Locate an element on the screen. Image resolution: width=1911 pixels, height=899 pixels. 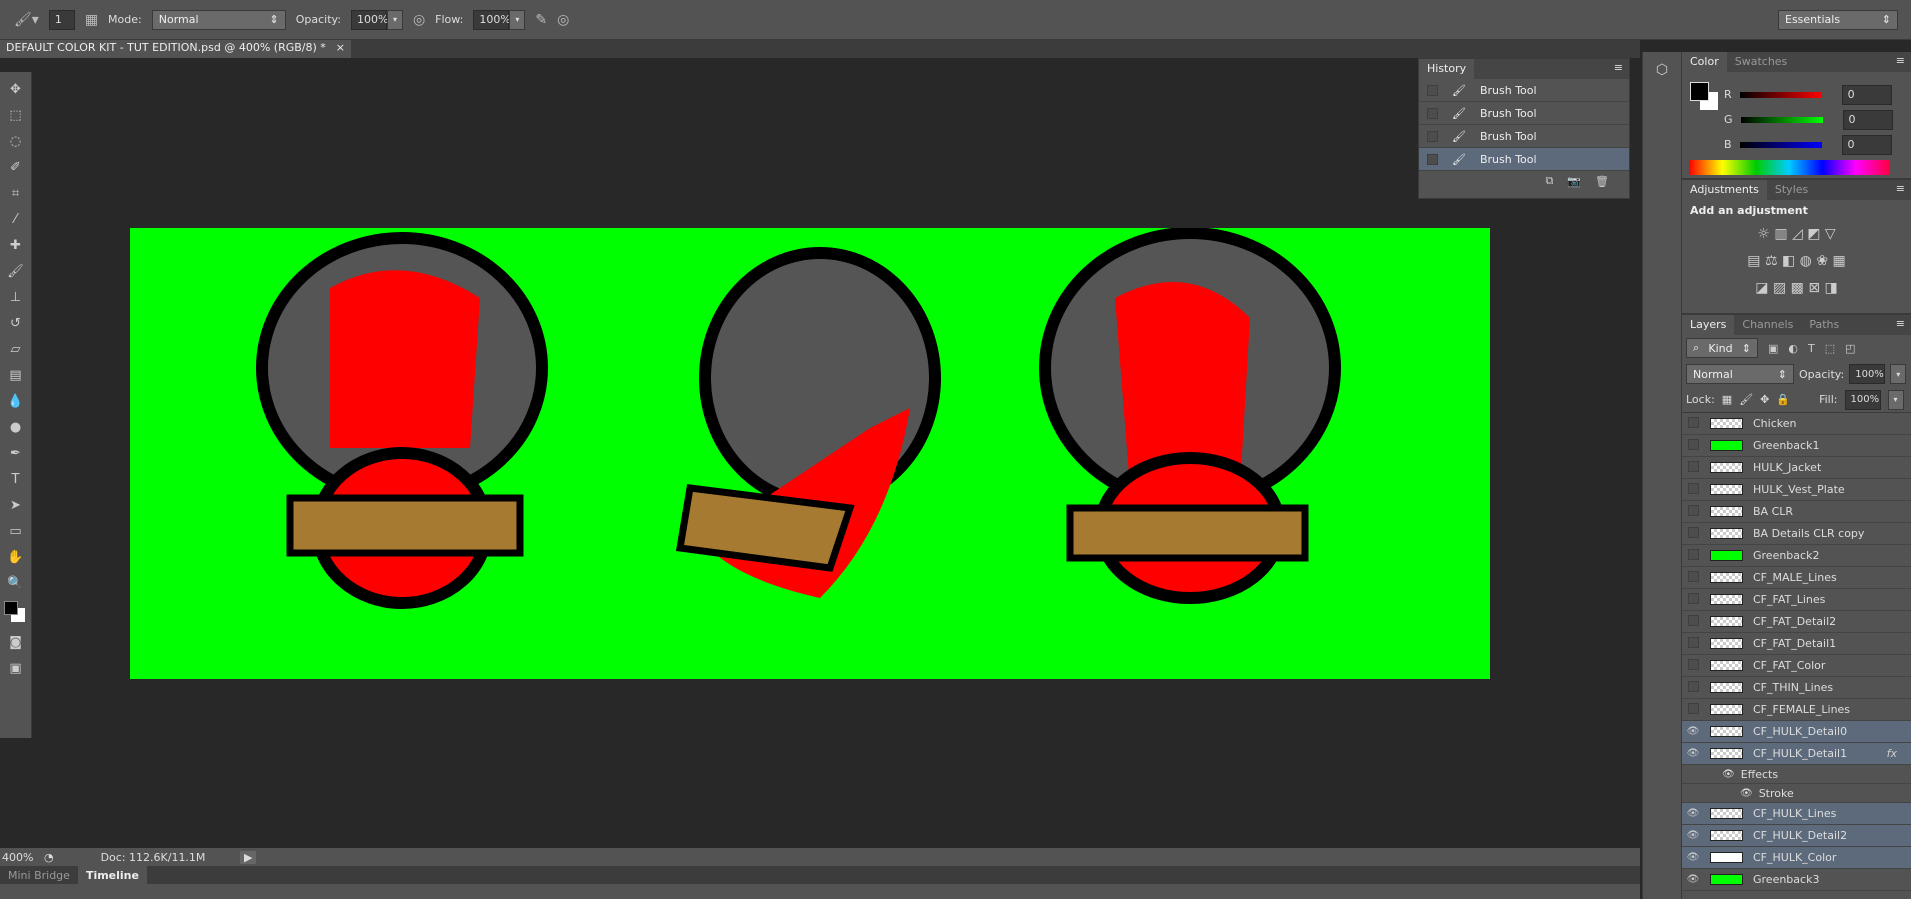
layer-name: HULK_Jacket is located at coordinates (1787, 467).